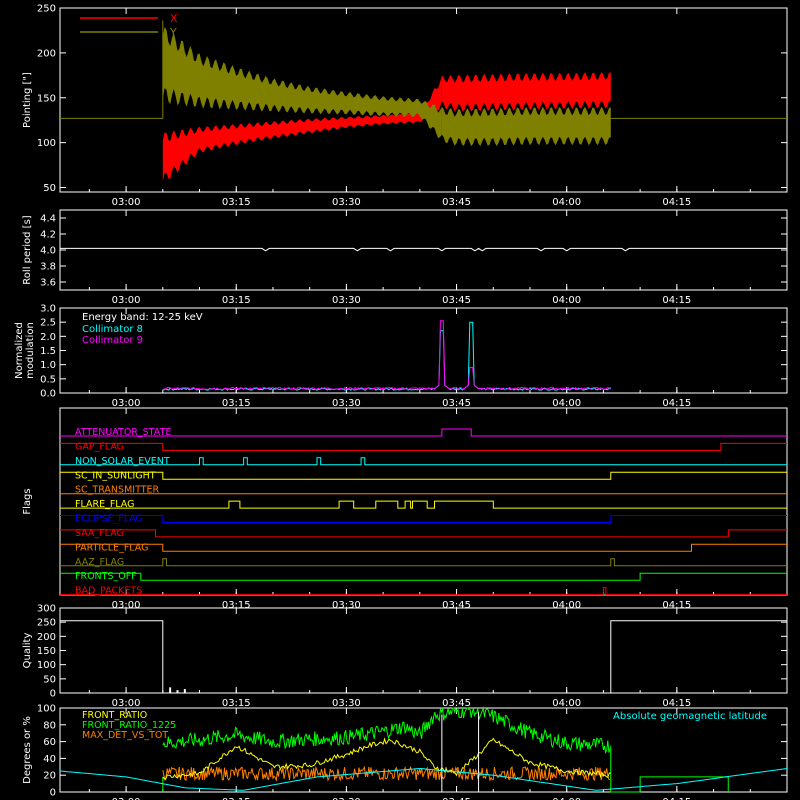 This screenshot has width=800, height=800. What do you see at coordinates (423, 533) in the screenshot?
I see `flag-line-saa-flag` at bounding box center [423, 533].